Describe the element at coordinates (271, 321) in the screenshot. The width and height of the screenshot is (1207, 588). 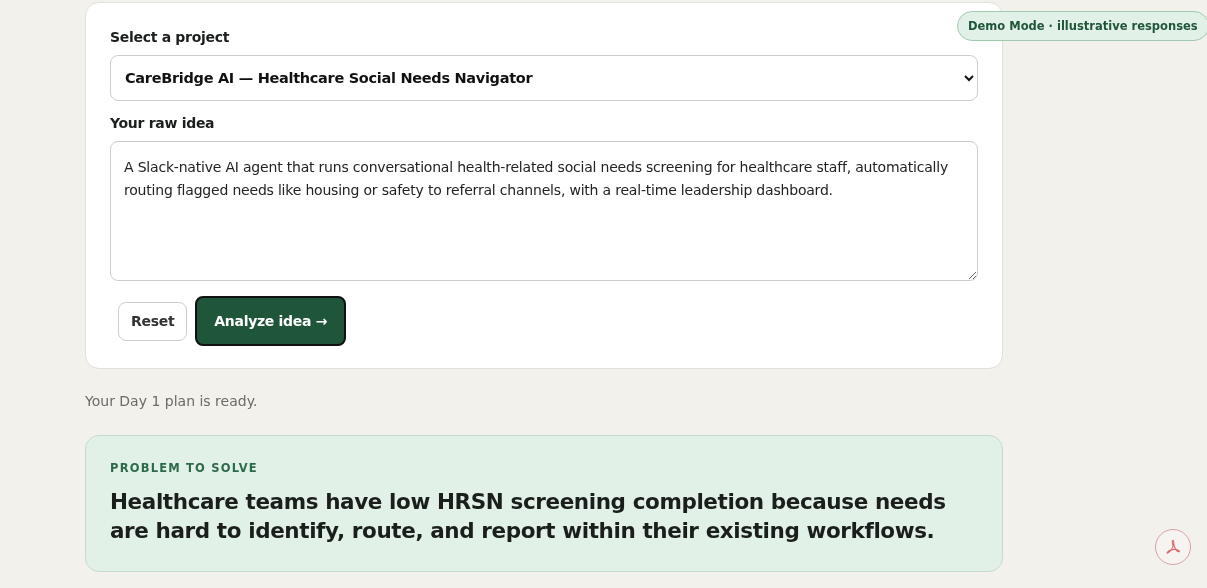
I see `analyze-button: Analyze idea →` at that location.